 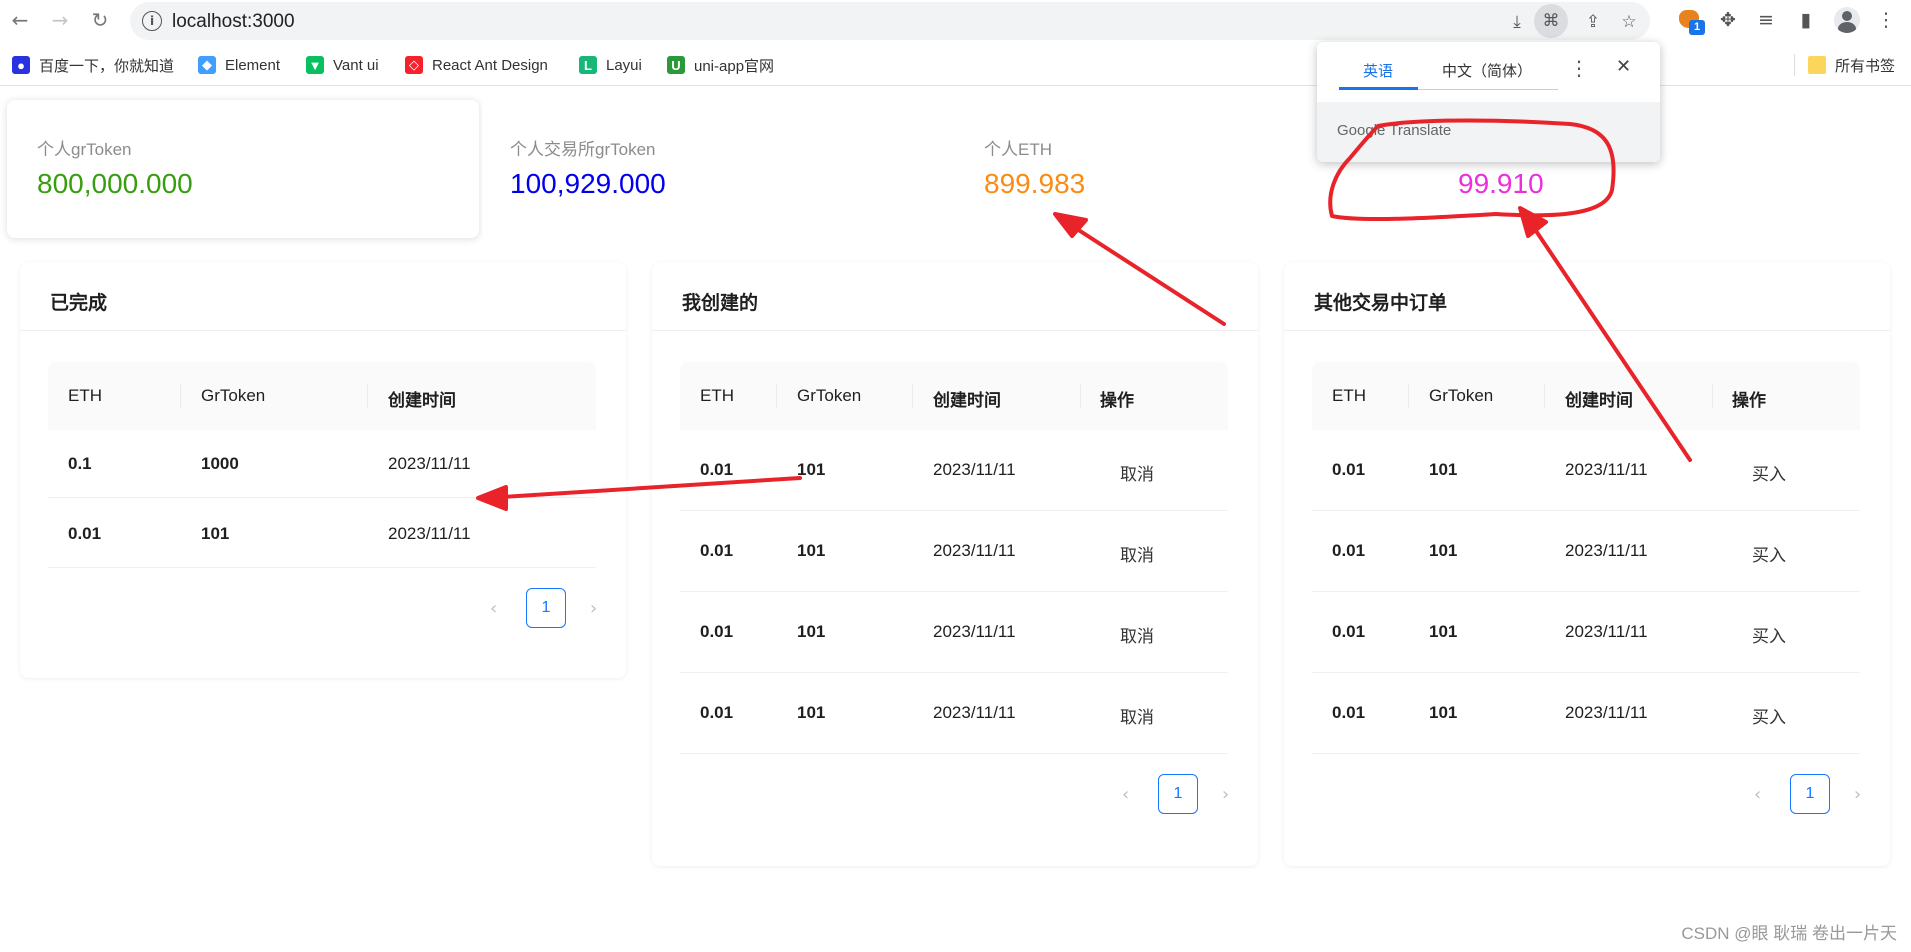 What do you see at coordinates (20, 20) in the screenshot?
I see `back-arrow-icon: ←` at bounding box center [20, 20].